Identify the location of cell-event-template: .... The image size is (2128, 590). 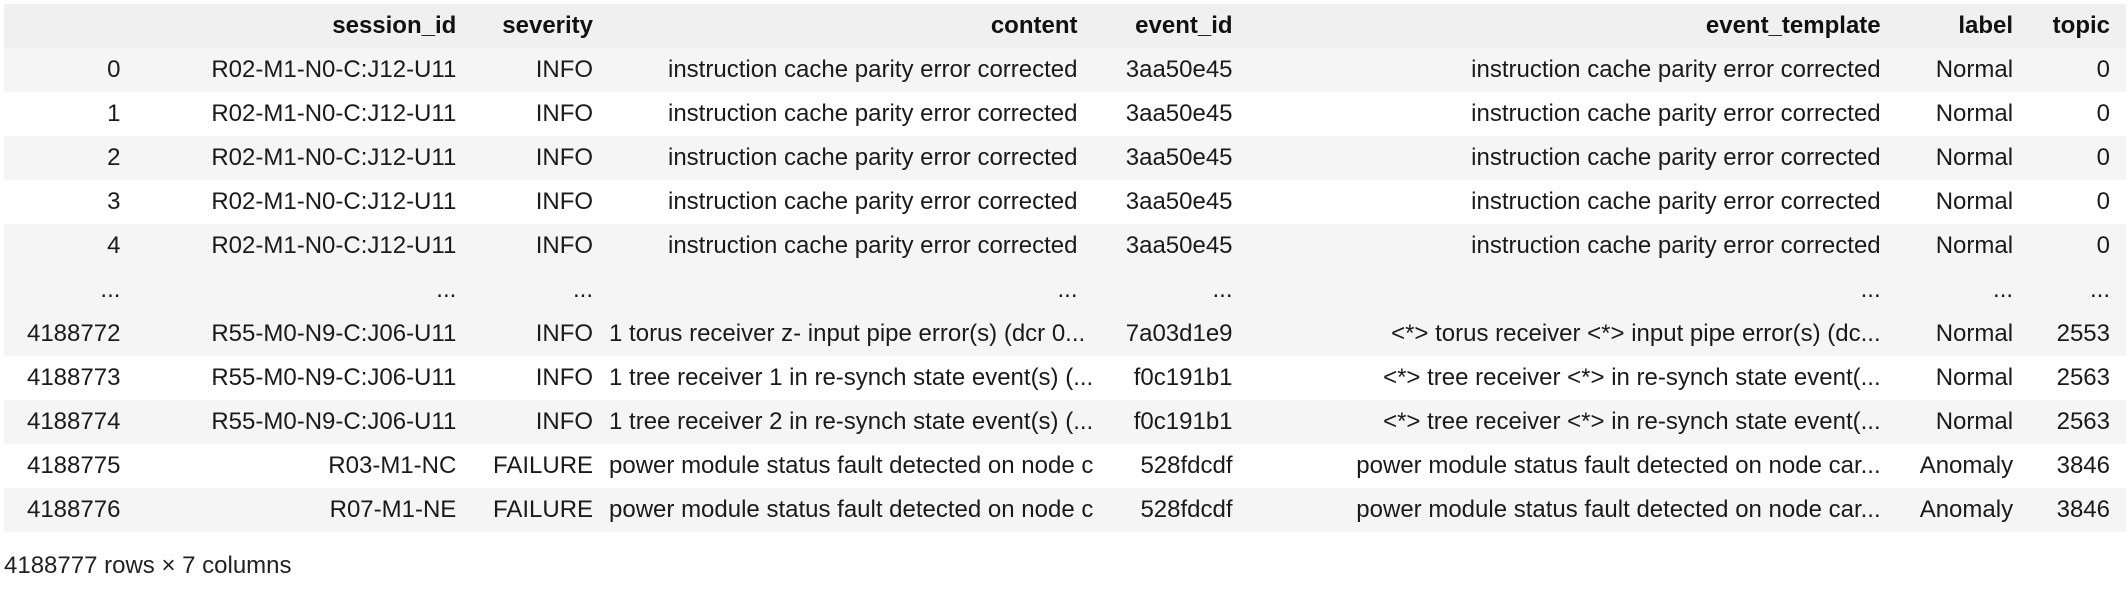
(1572, 290).